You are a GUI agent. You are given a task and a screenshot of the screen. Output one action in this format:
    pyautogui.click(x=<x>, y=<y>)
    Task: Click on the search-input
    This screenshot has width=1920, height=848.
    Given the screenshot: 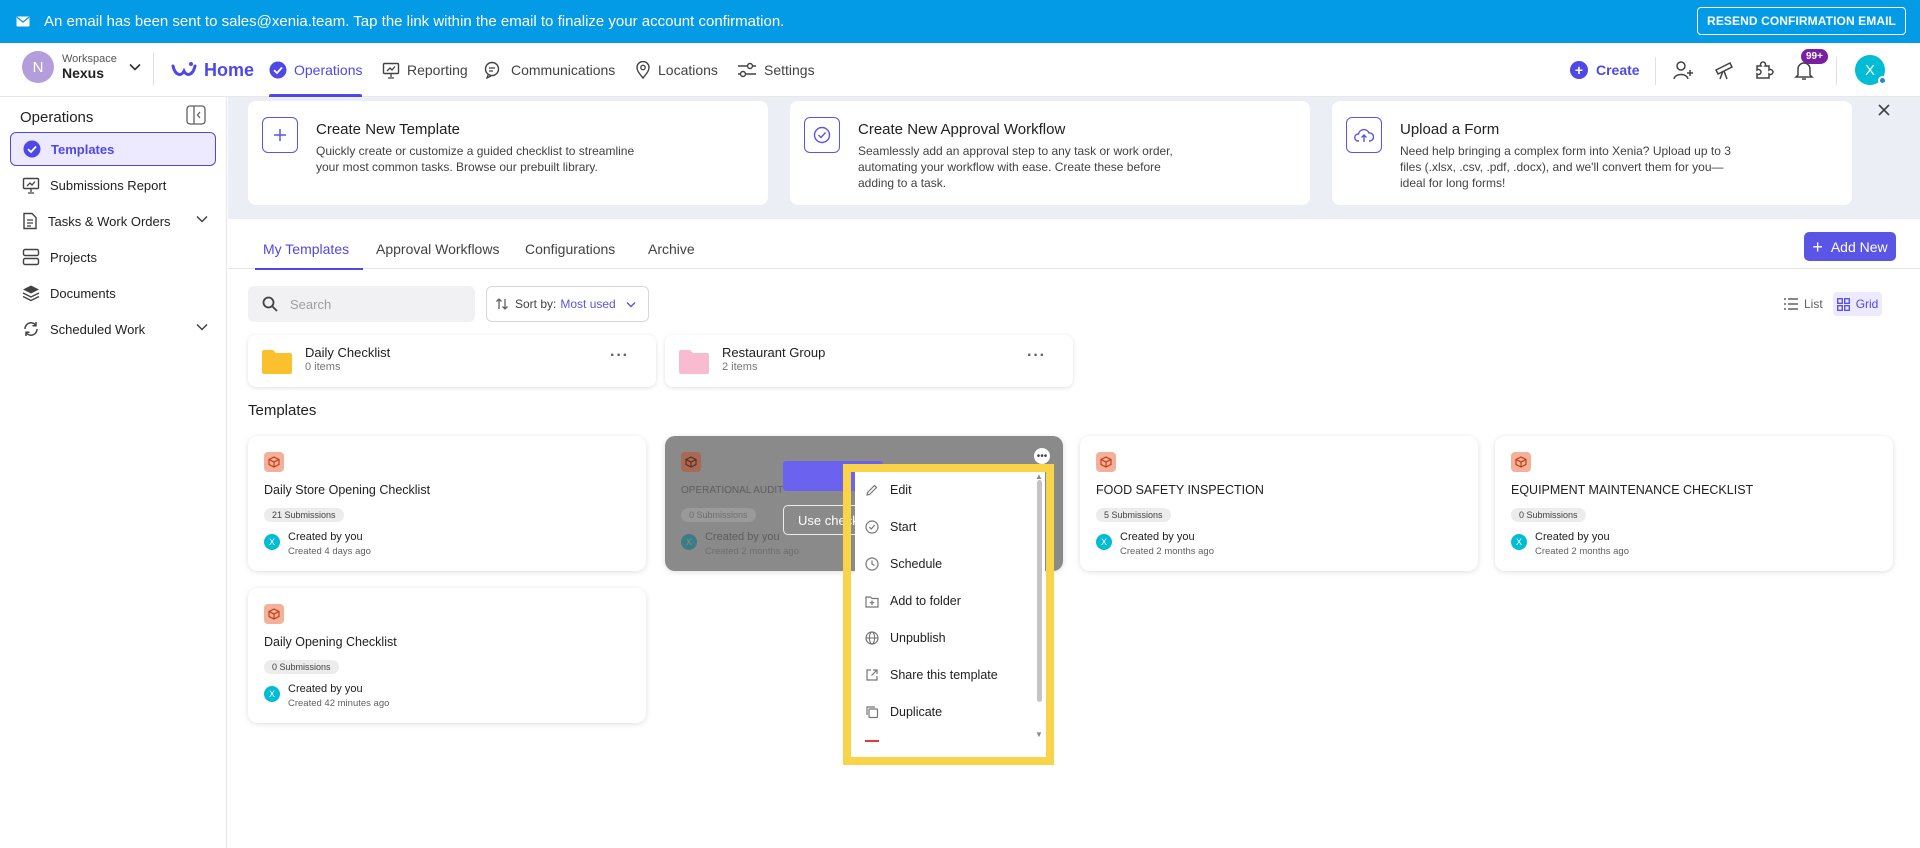 What is the action you would take?
    pyautogui.click(x=370, y=304)
    